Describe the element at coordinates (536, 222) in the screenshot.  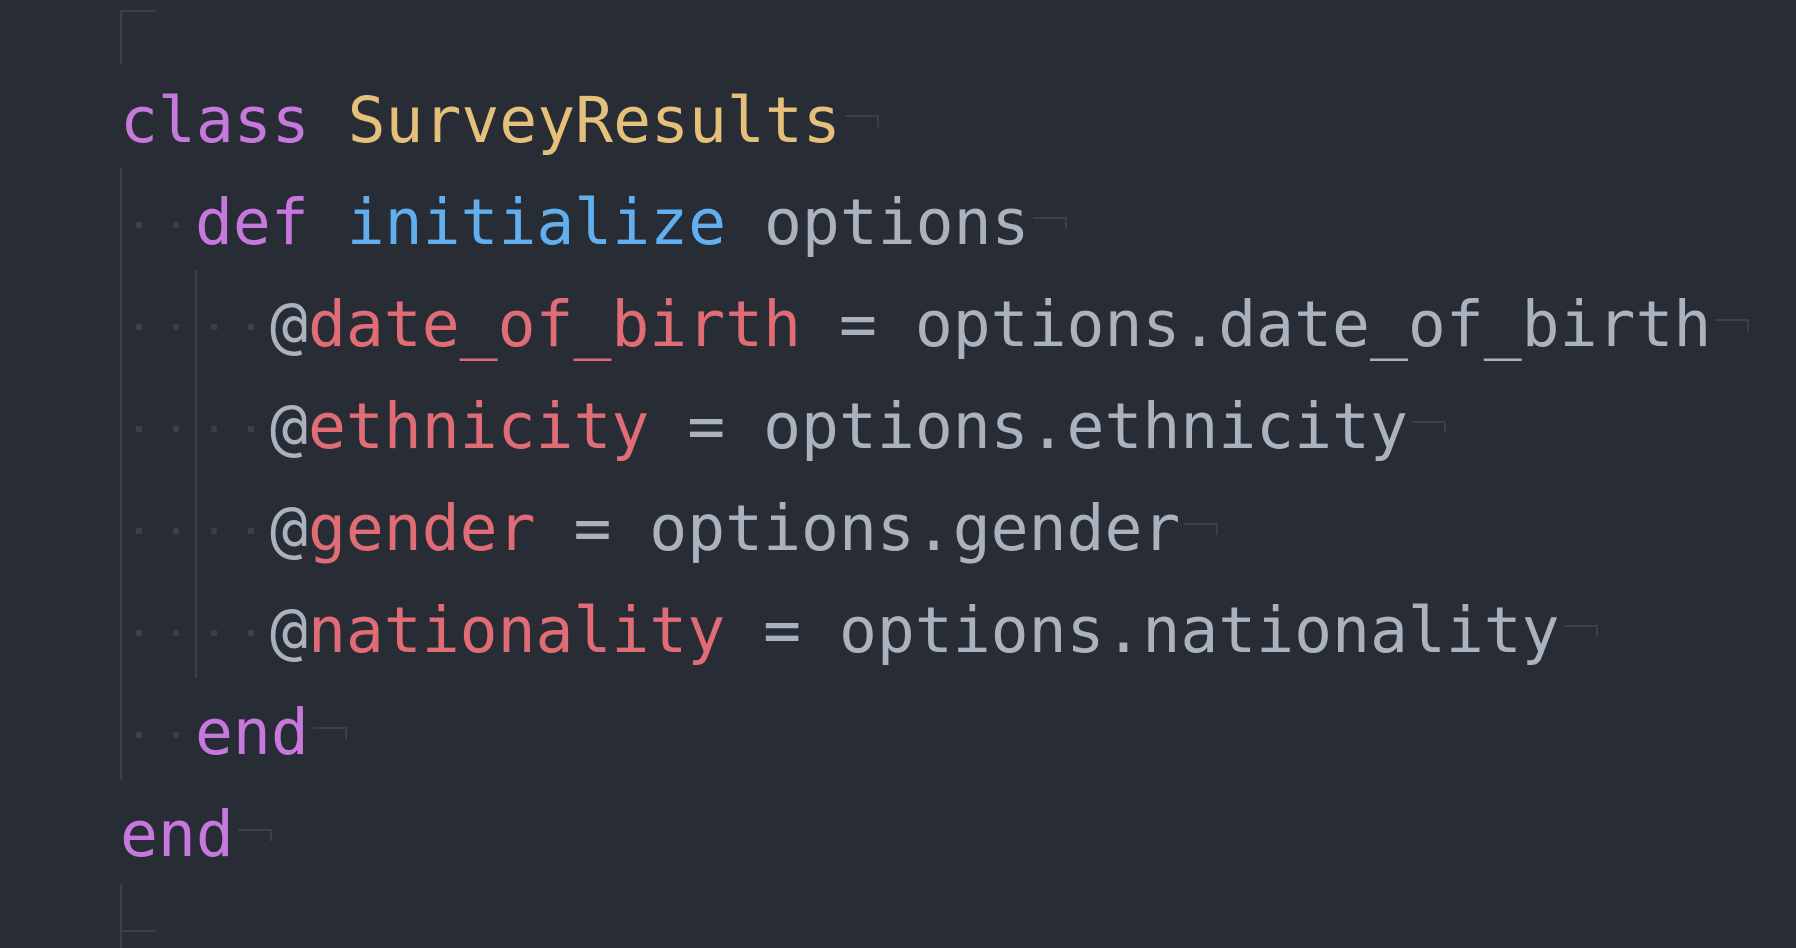
I see `code-token: initialize` at that location.